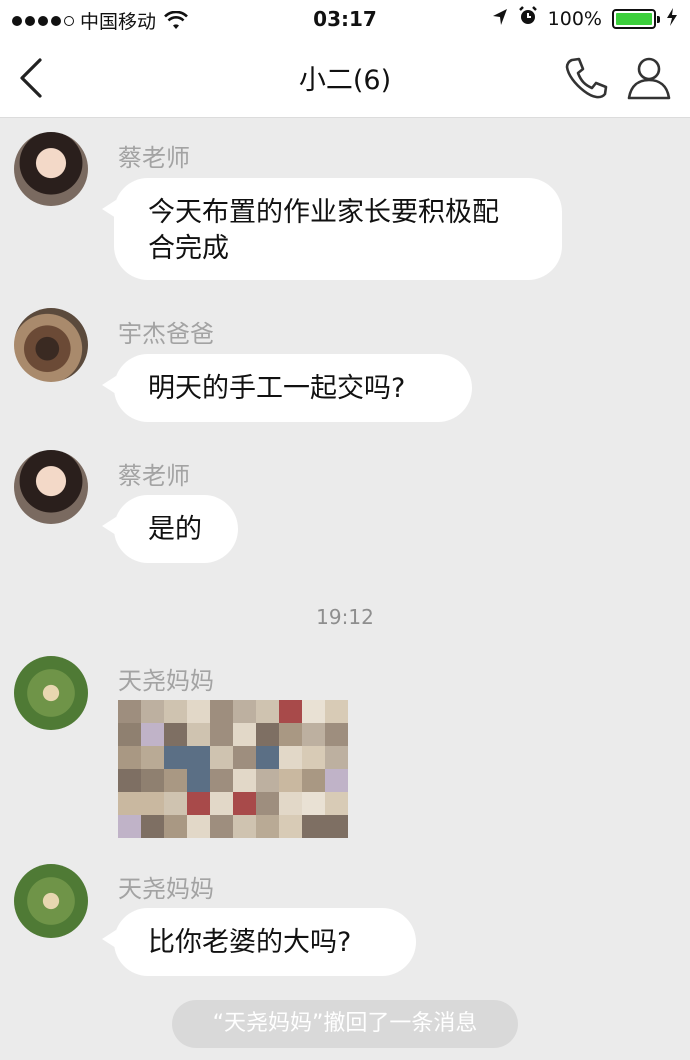 This screenshot has width=690, height=1060. Describe the element at coordinates (332, 229) in the screenshot. I see `message-bubble: 今天布置的作业家长要积极配 合完成` at that location.